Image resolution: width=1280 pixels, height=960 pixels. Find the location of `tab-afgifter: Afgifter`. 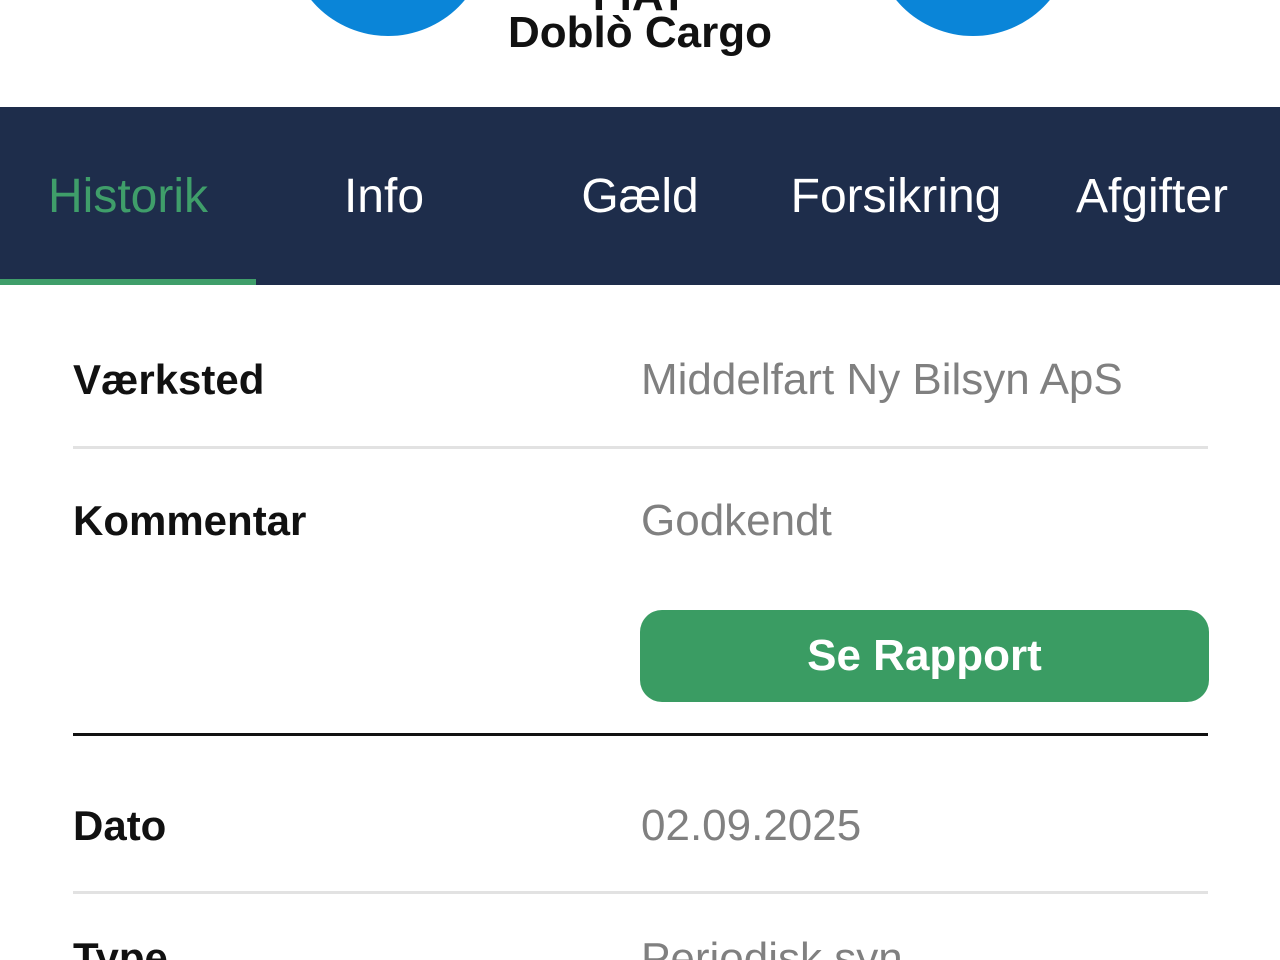

tab-afgifter: Afgifter is located at coordinates (1152, 196).